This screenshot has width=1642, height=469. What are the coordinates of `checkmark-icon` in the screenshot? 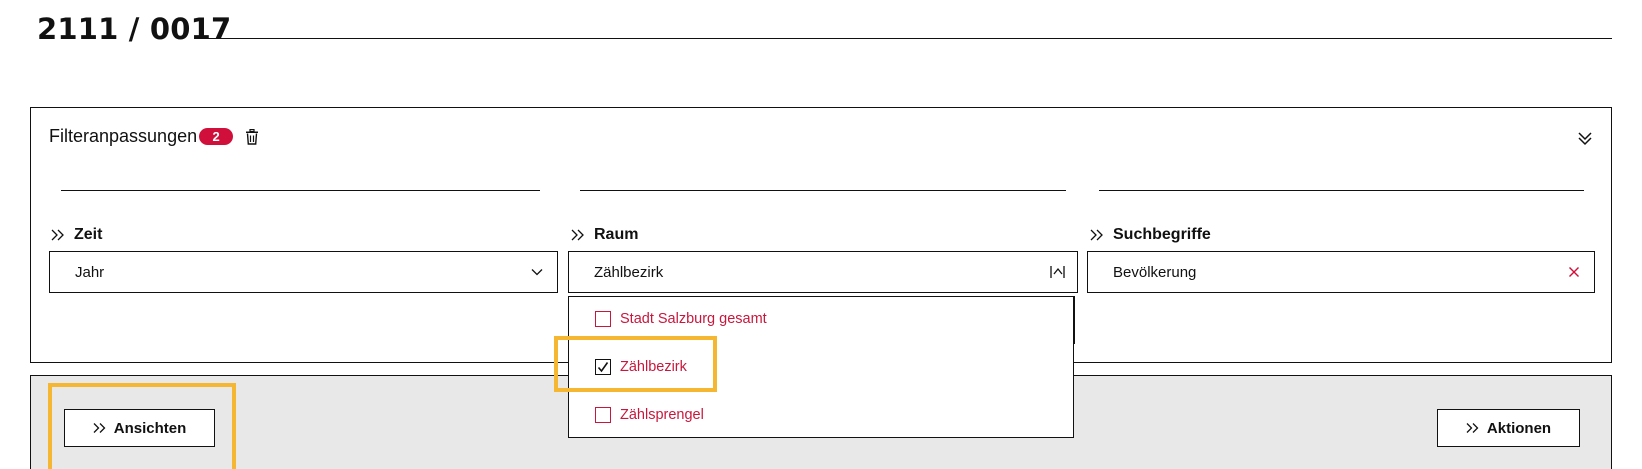 It's located at (603, 367).